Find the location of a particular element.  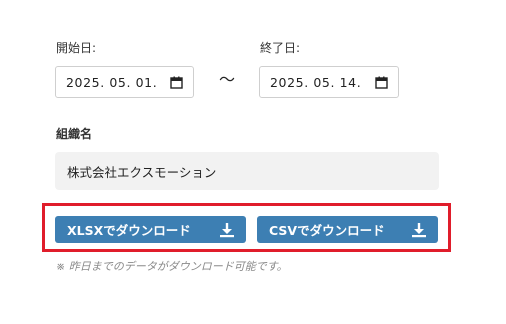

availability-note: ※ 昨日までのデータがダウンロード可能です。 is located at coordinates (172, 266).